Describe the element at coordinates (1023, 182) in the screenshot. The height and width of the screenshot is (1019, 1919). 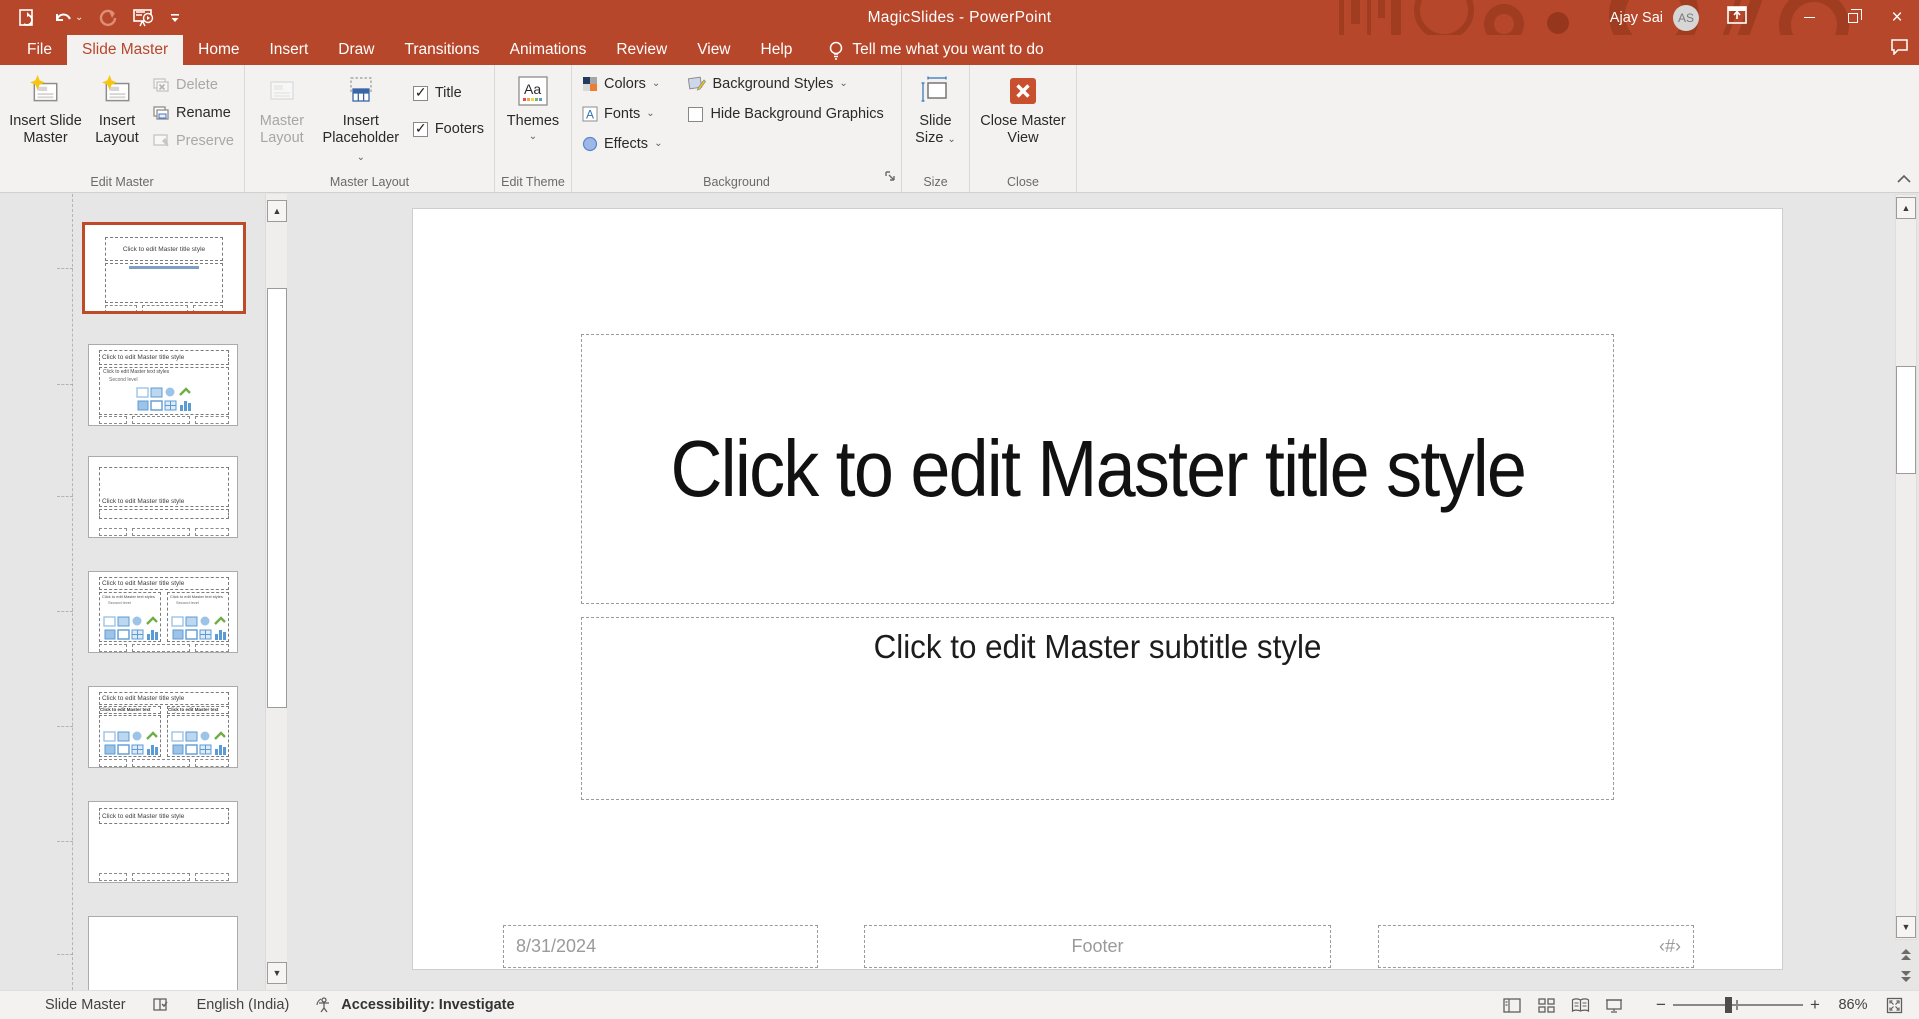
I see `group-label-close: Close` at that location.